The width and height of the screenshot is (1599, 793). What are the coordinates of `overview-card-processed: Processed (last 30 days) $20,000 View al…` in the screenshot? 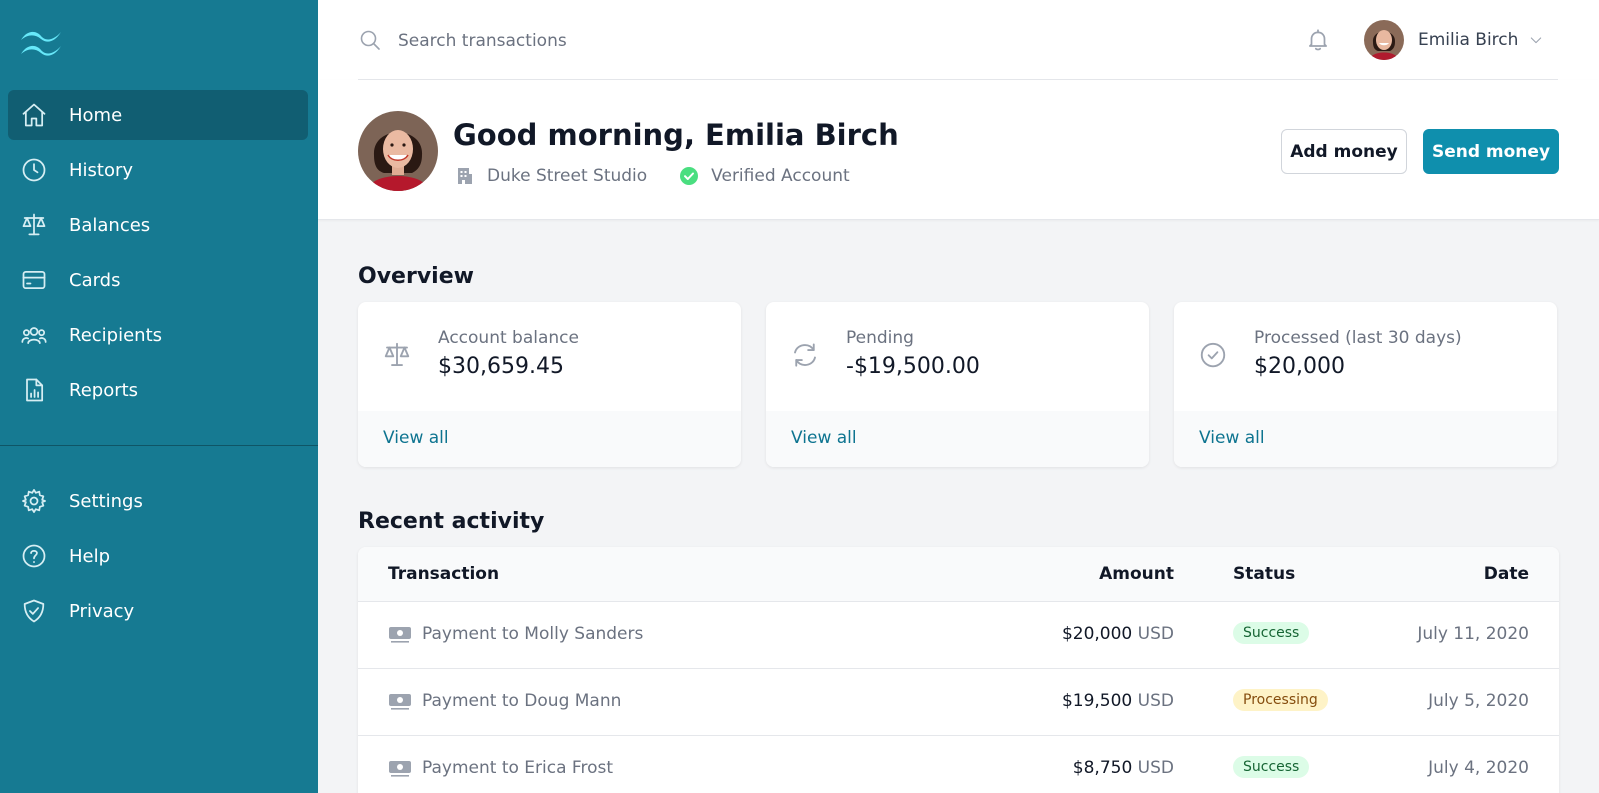 It's located at (1365, 384).